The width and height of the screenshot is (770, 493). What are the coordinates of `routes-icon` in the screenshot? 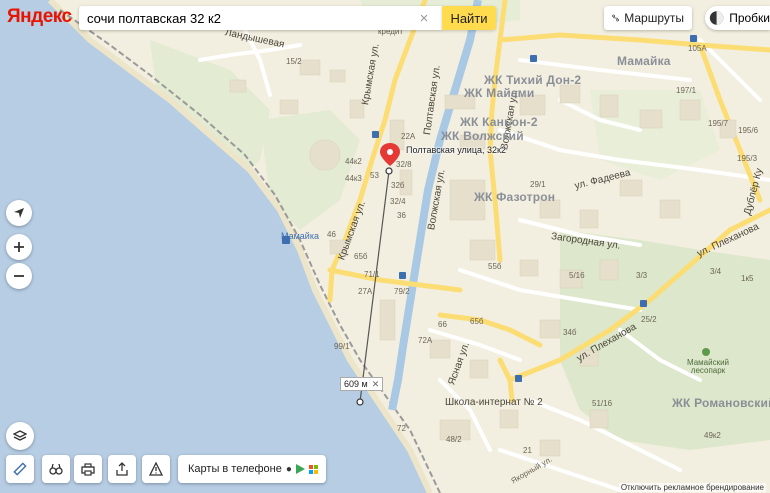 It's located at (616, 18).